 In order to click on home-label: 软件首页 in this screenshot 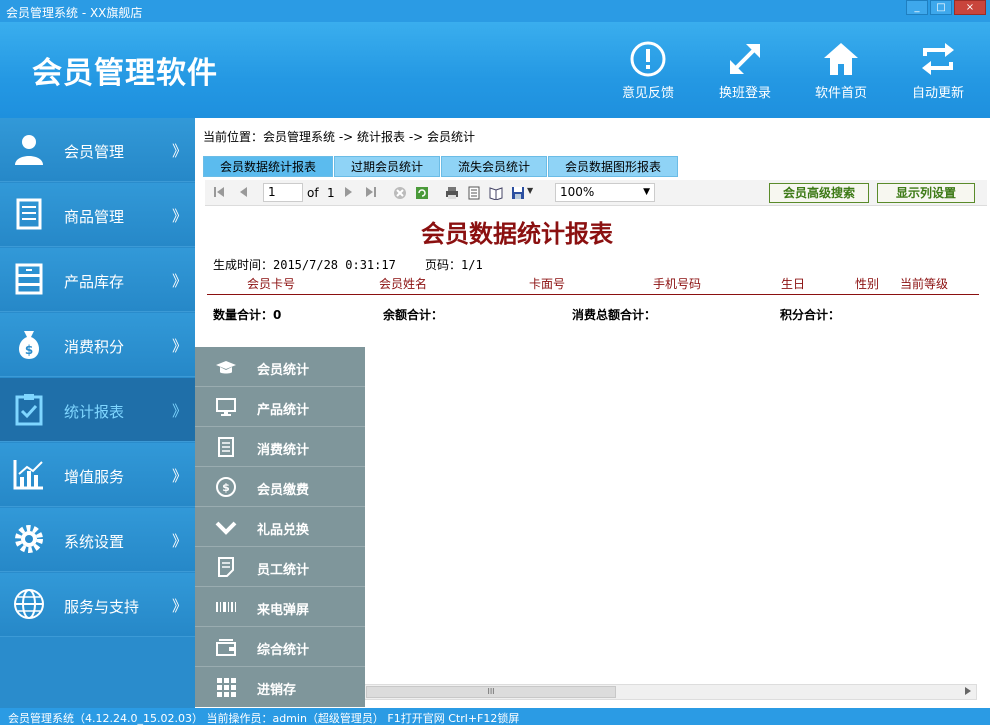, I will do `click(840, 93)`.